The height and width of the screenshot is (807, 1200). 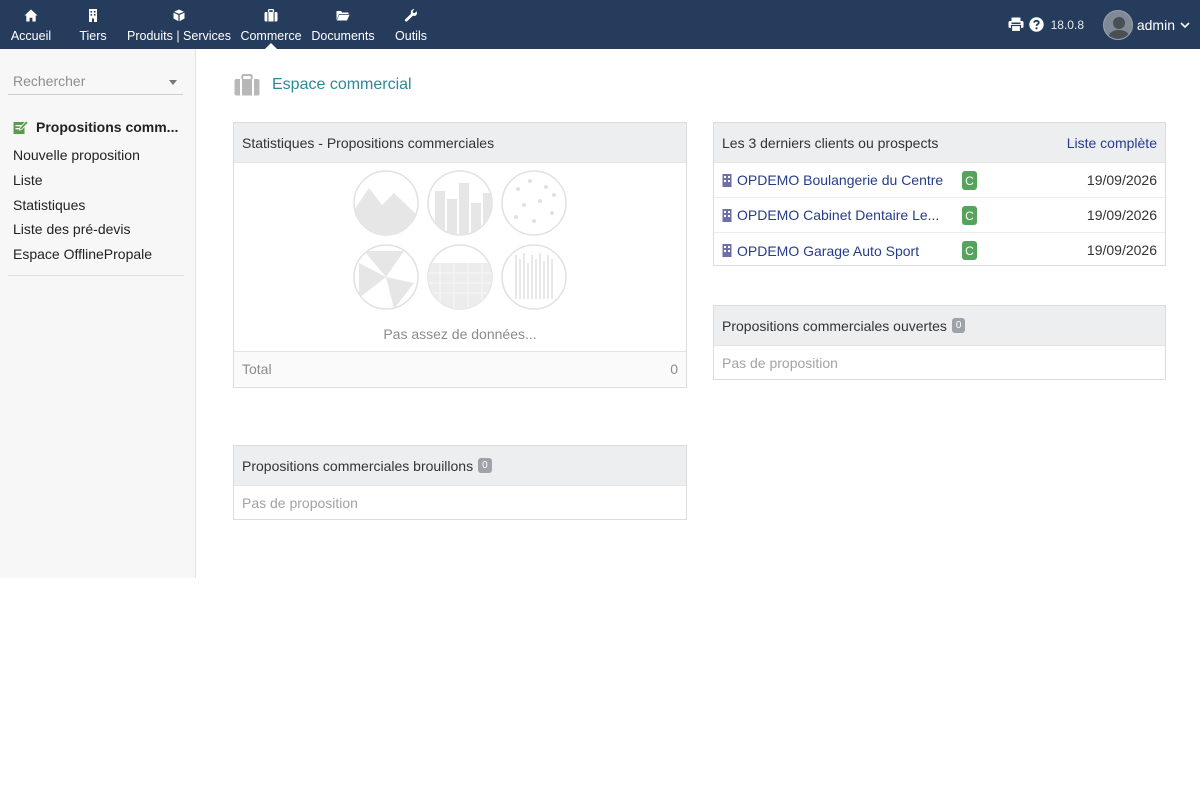 I want to click on client-link: OPDEMO Boulangerie du Centre, so click(x=838, y=180).